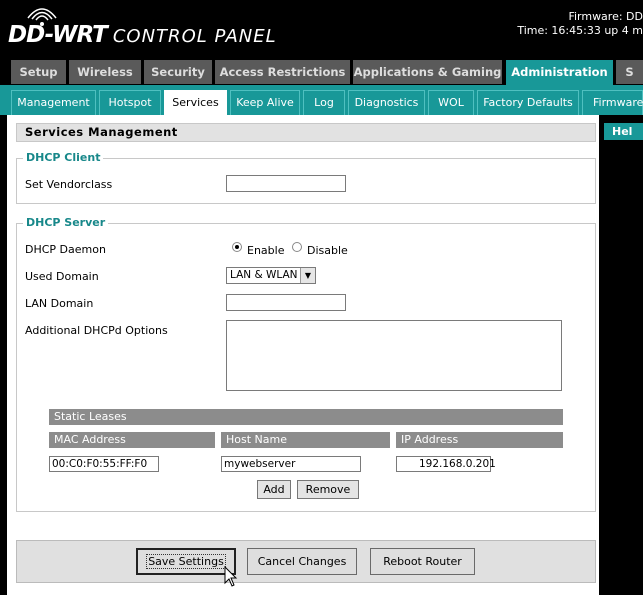 This screenshot has height=595, width=643. Describe the element at coordinates (422, 561) in the screenshot. I see `reboot-router-button: Reboot Router` at that location.